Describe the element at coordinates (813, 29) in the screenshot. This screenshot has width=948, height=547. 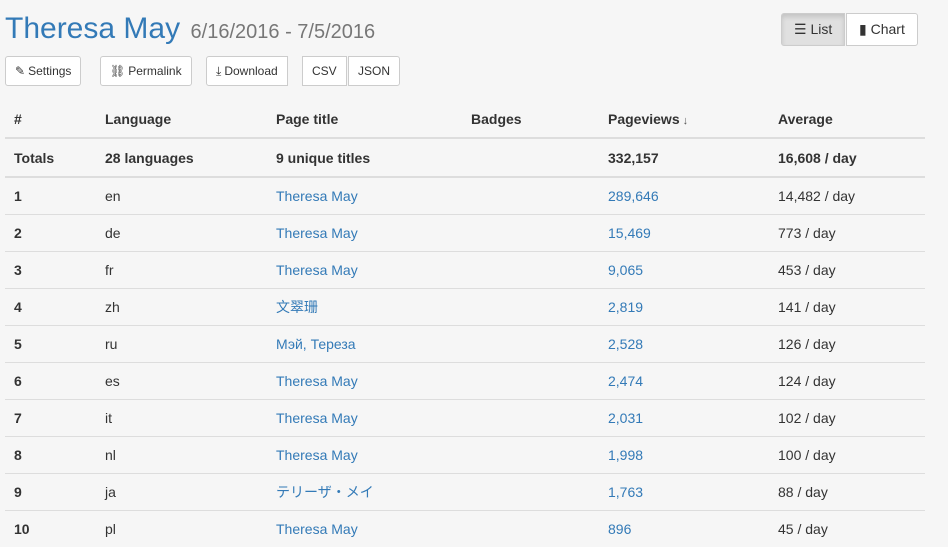
I see `list-view-button: ☰ List` at that location.